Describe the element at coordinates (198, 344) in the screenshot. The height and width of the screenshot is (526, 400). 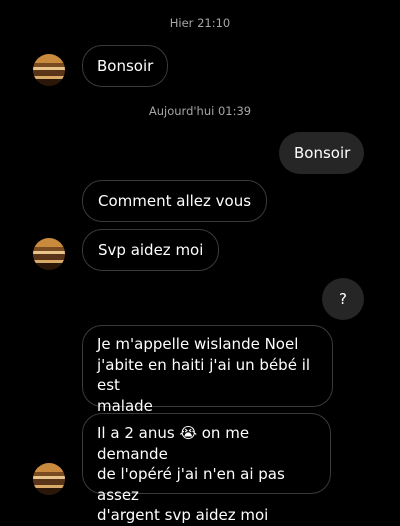
I see `message-text-line: Je m'appelle wislande Noel` at that location.